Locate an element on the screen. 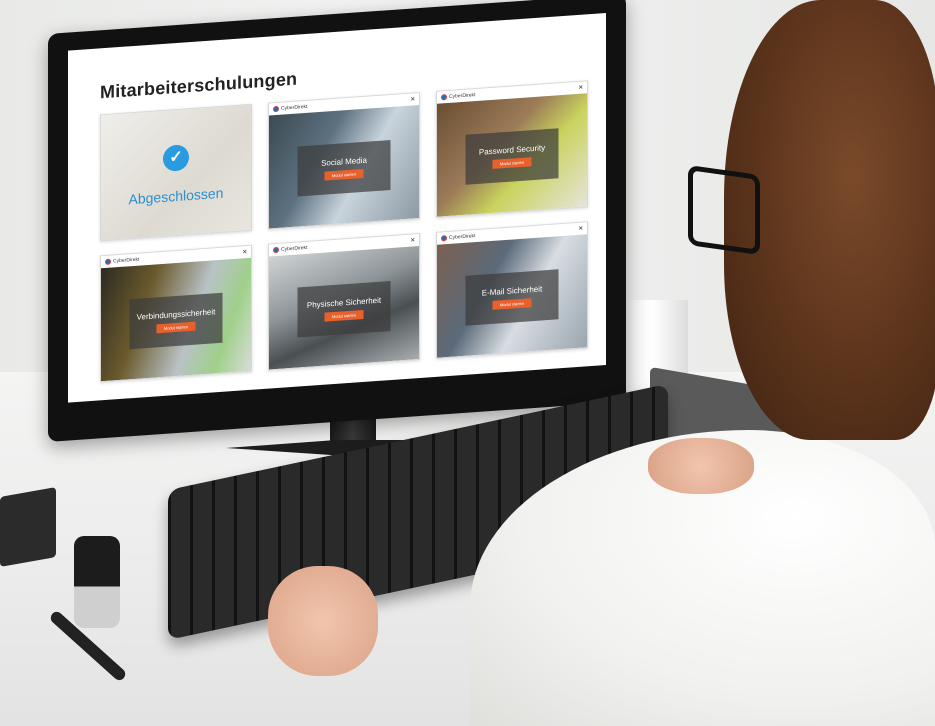 The image size is (935, 726). course-overlay: E-Mail Sicherheit Modul starten is located at coordinates (512, 297).